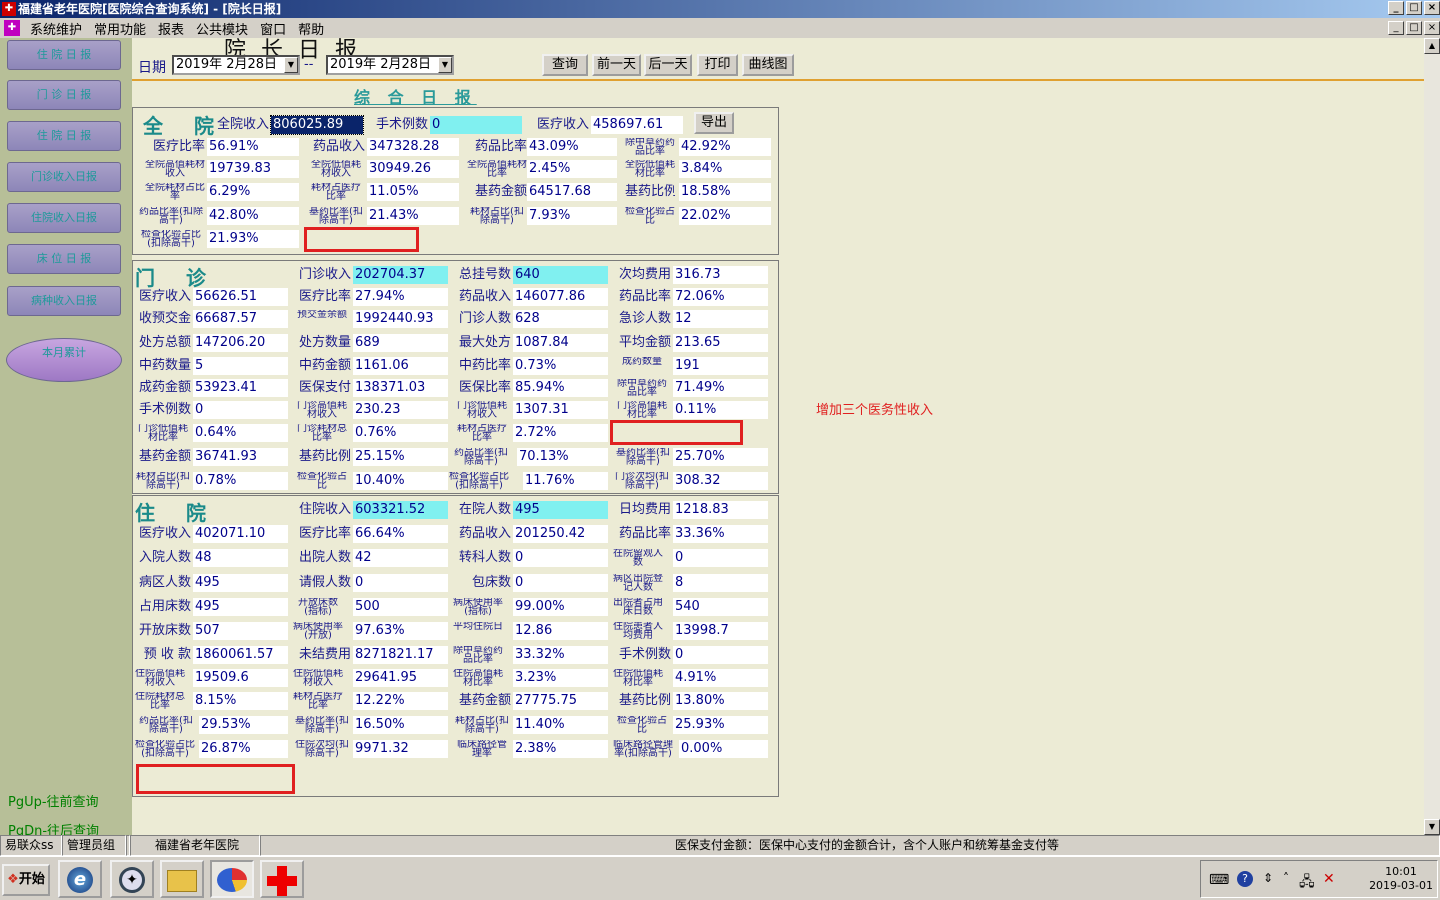 This screenshot has width=1440, height=900. What do you see at coordinates (642, 725) in the screenshot?
I see `inpatient-field-label: 检查化验占比` at bounding box center [642, 725].